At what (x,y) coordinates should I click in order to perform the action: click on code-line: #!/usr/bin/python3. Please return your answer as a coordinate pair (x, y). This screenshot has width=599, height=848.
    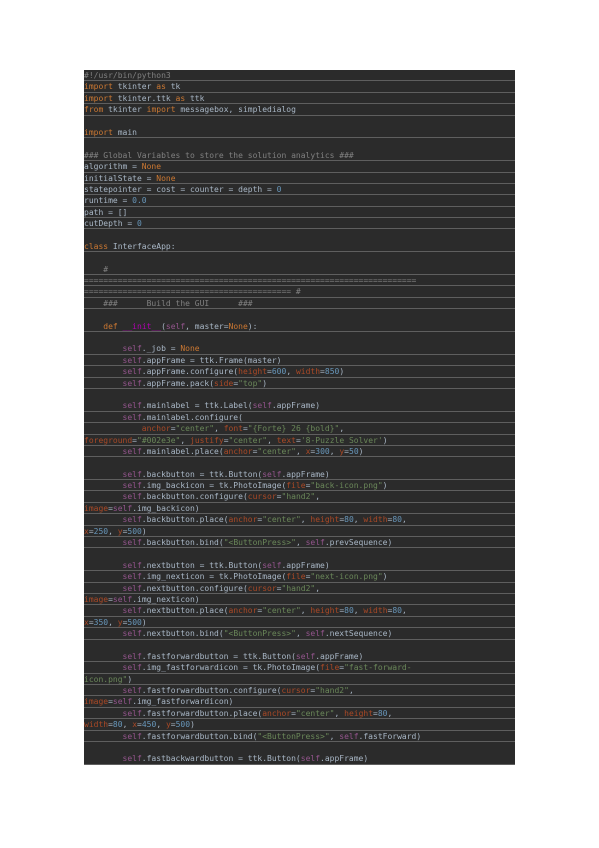
    Looking at the image, I should click on (299, 76).